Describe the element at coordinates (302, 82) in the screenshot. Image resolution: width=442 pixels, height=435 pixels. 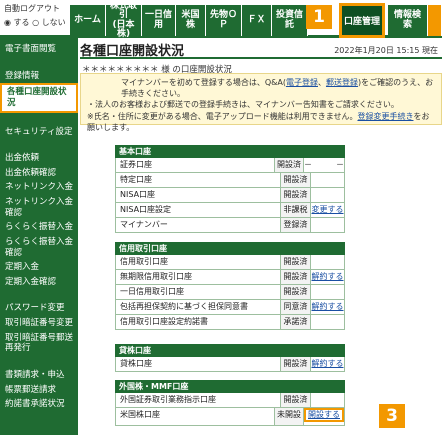
I see `link-e-registration: 電子登録` at that location.